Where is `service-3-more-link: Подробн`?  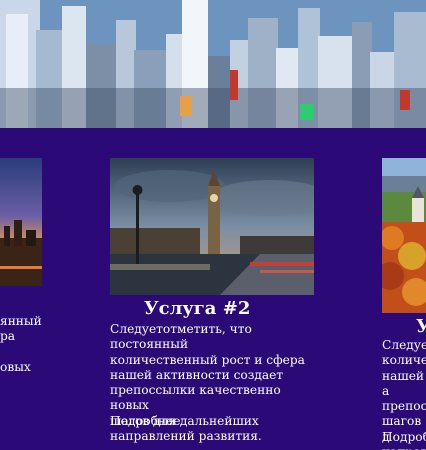 service-3-more-link: Подробн is located at coordinates (404, 437).